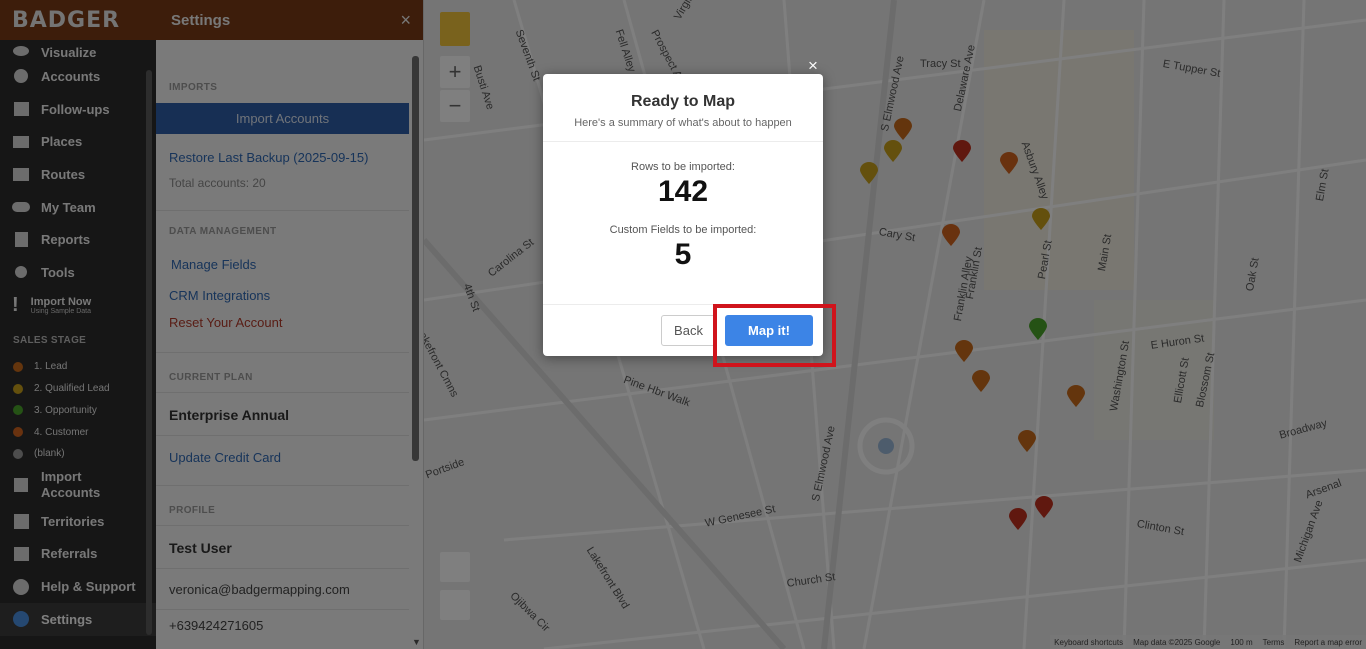 The height and width of the screenshot is (649, 1366). Describe the element at coordinates (683, 230) in the screenshot. I see `custom-fields-label: Custom Fields to be imported:` at that location.